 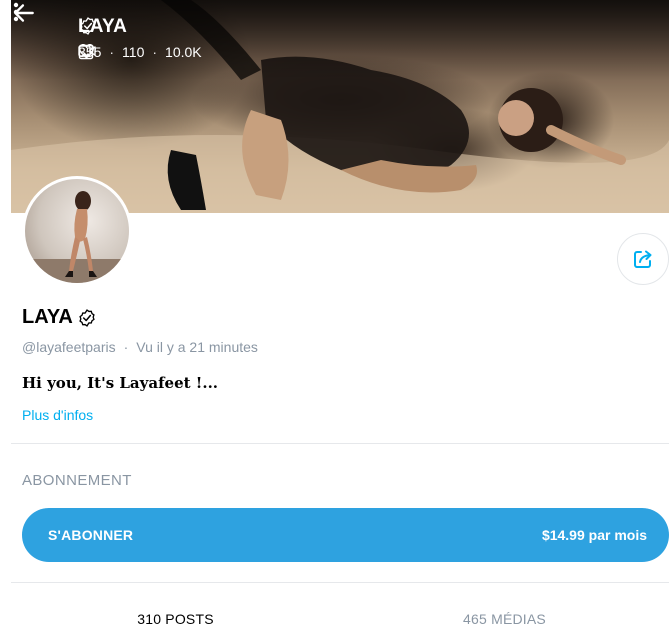 I want to click on more-info-link: Plus d'infos, so click(x=57, y=415).